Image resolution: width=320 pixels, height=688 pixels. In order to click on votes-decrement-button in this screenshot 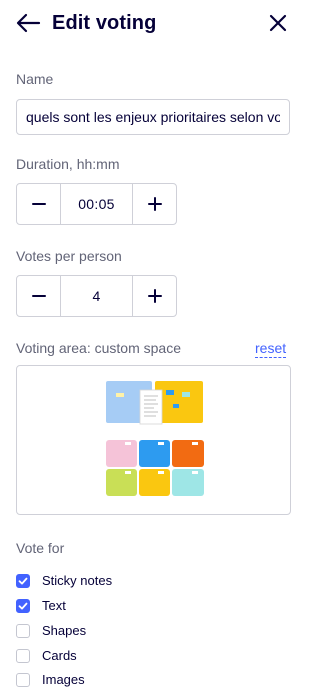, I will do `click(38, 296)`.